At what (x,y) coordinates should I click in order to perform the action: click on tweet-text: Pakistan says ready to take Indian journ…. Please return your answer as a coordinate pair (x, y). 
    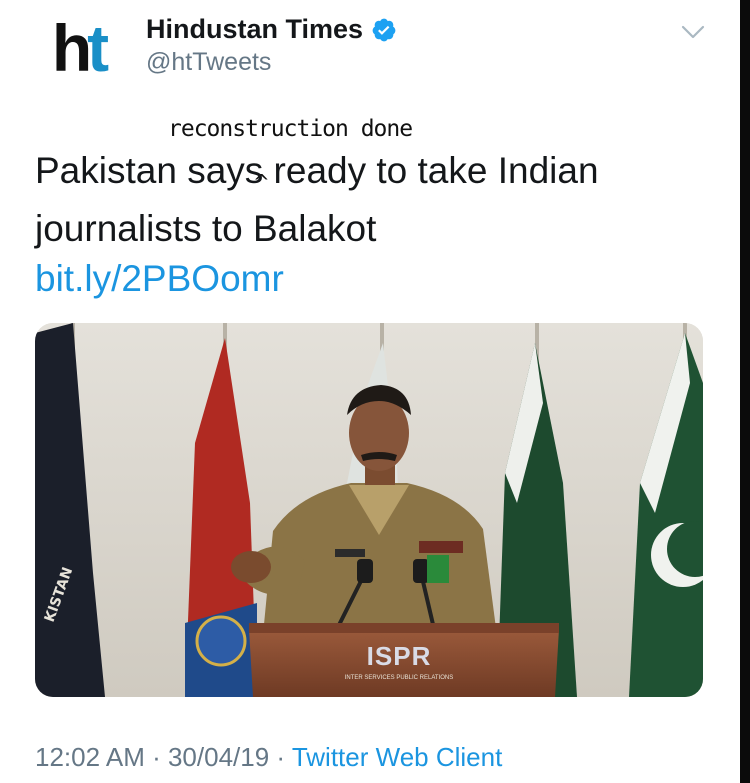
    Looking at the image, I should click on (317, 199).